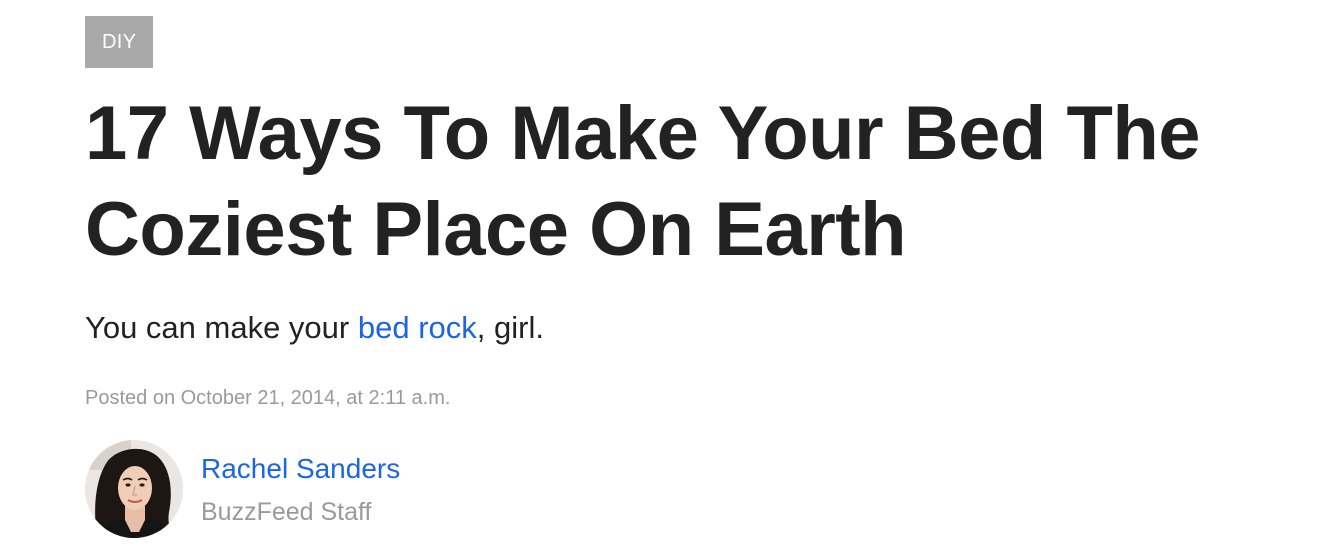  I want to click on dek-link: bed rock, so click(417, 327).